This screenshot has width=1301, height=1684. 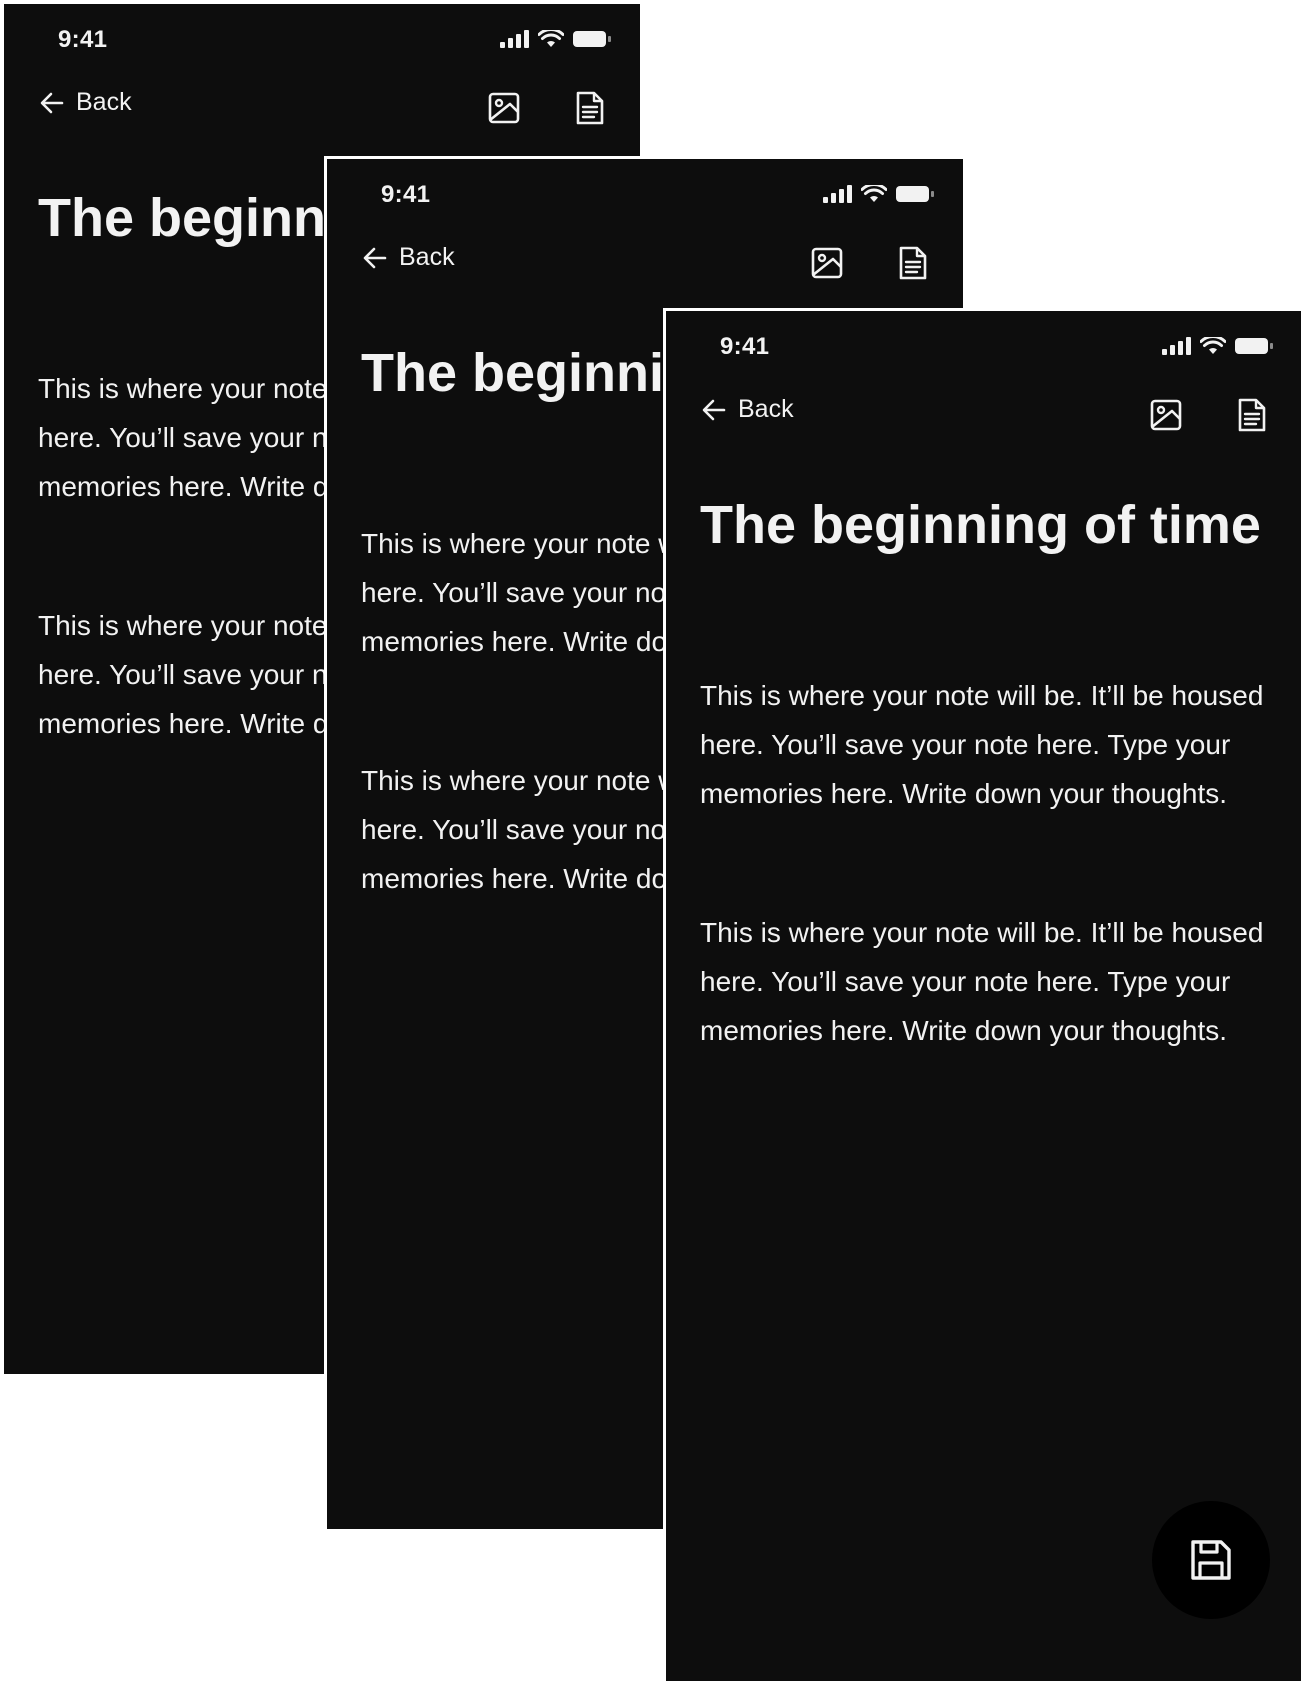 I want to click on save-icon, so click(x=1211, y=1560).